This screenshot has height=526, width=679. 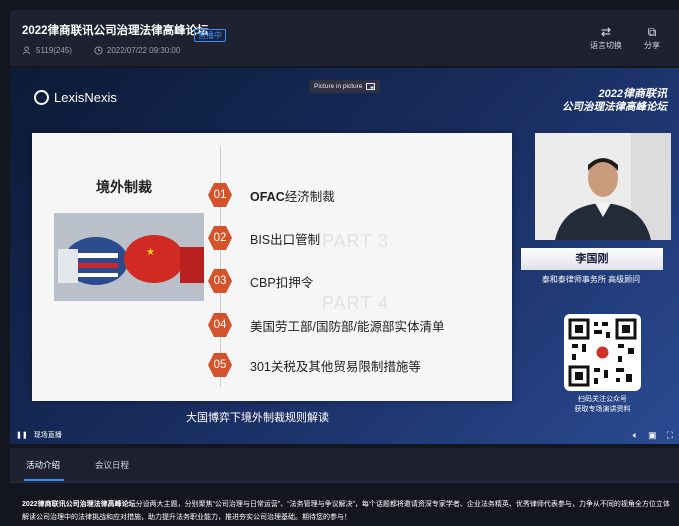 I want to click on slide-item-number: 02, so click(x=220, y=238).